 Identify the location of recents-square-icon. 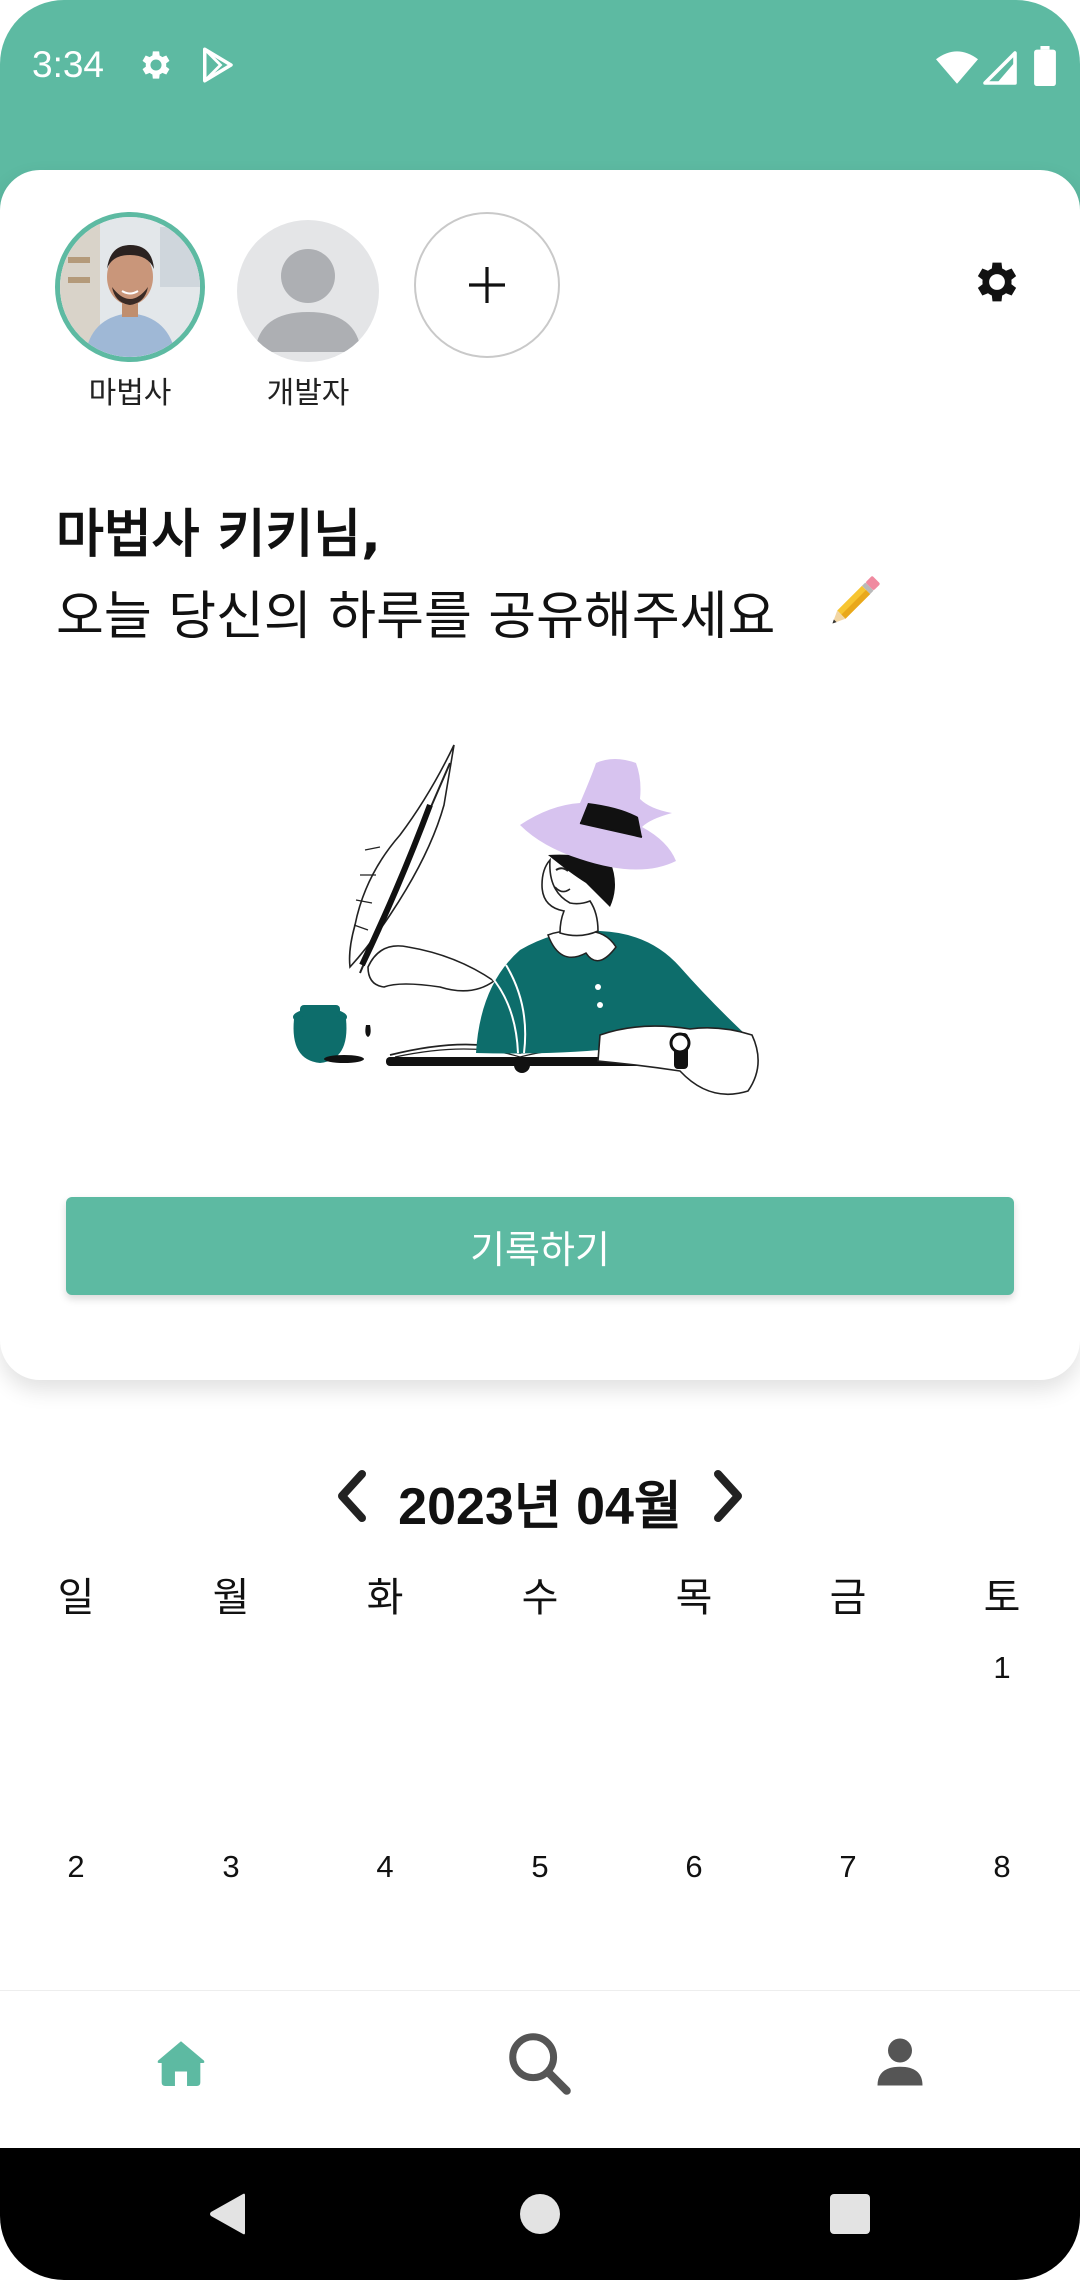
(850, 2214).